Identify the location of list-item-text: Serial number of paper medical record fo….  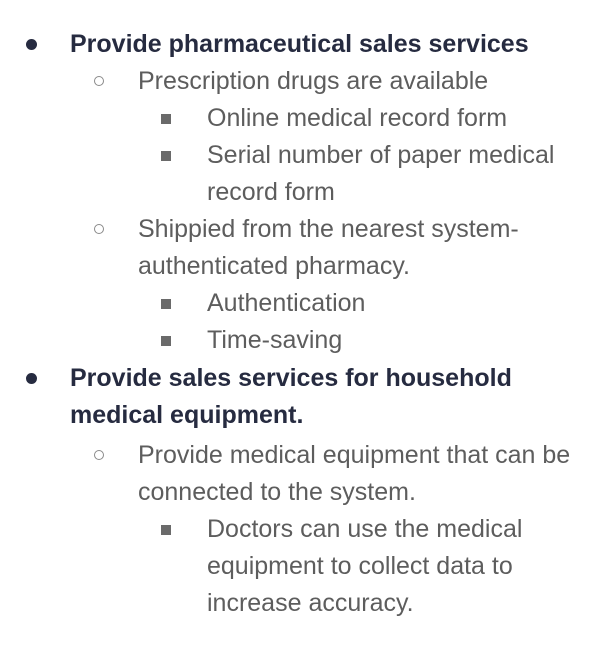
(381, 173).